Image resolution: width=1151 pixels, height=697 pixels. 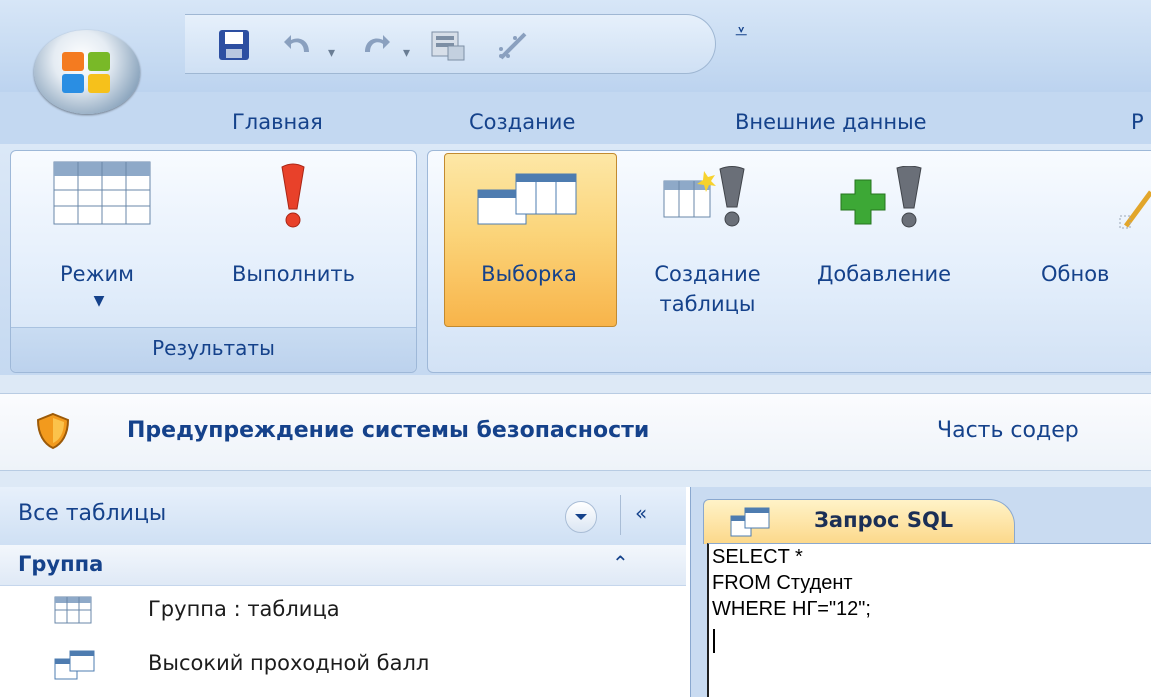 I want to click on undo-dropdown-arrow-icon: ▾, so click(x=331, y=53).